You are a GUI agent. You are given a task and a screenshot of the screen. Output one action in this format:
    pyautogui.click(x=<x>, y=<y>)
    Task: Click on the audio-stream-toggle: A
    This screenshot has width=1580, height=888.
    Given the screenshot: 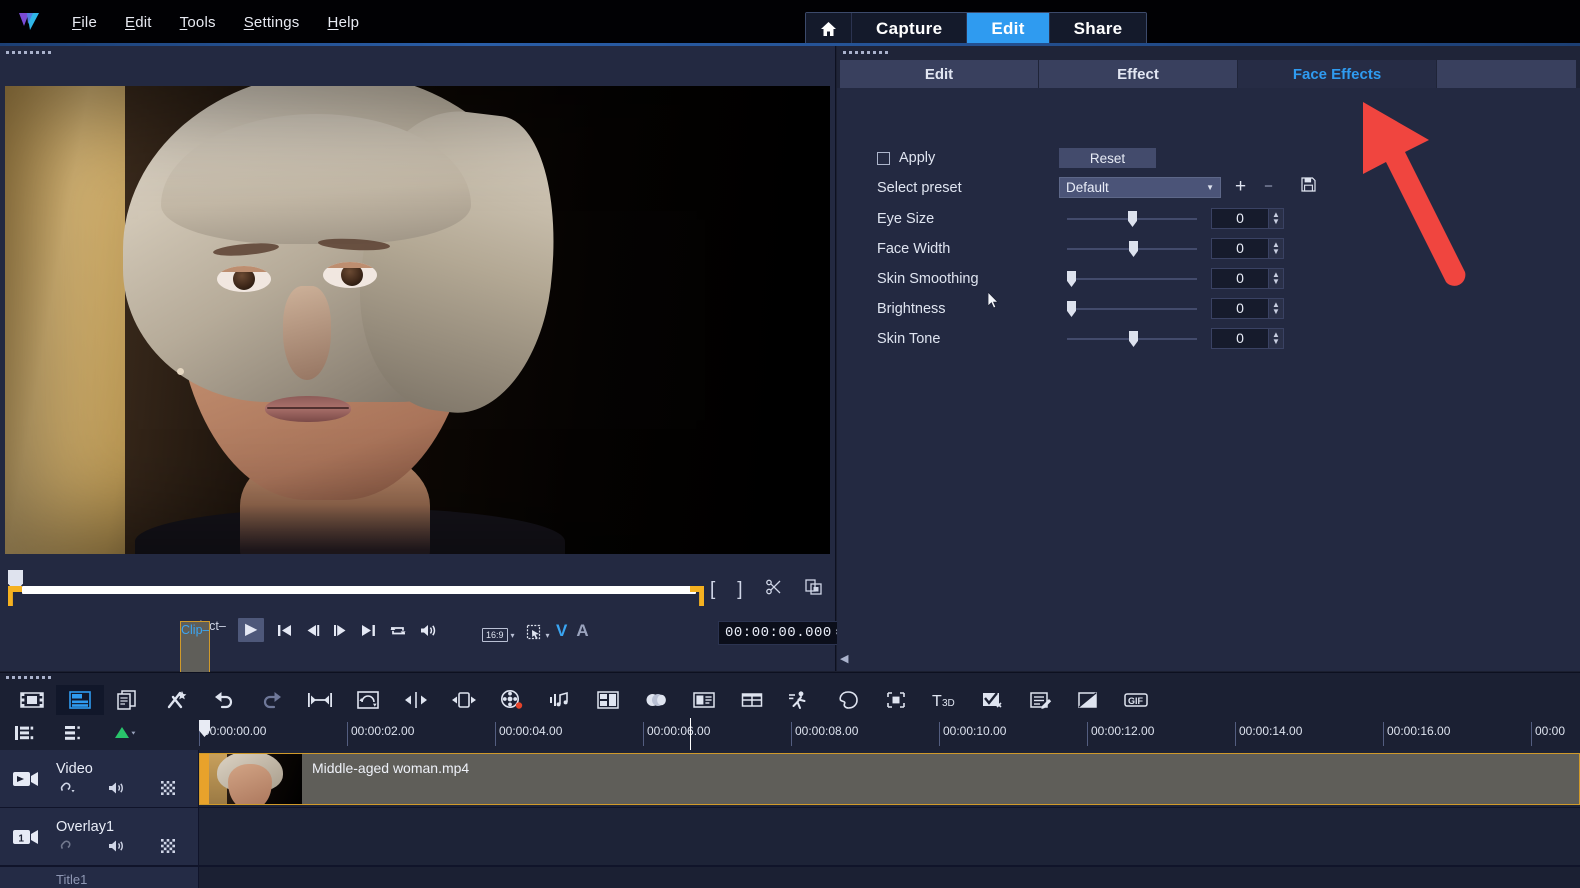 What is the action you would take?
    pyautogui.click(x=582, y=631)
    